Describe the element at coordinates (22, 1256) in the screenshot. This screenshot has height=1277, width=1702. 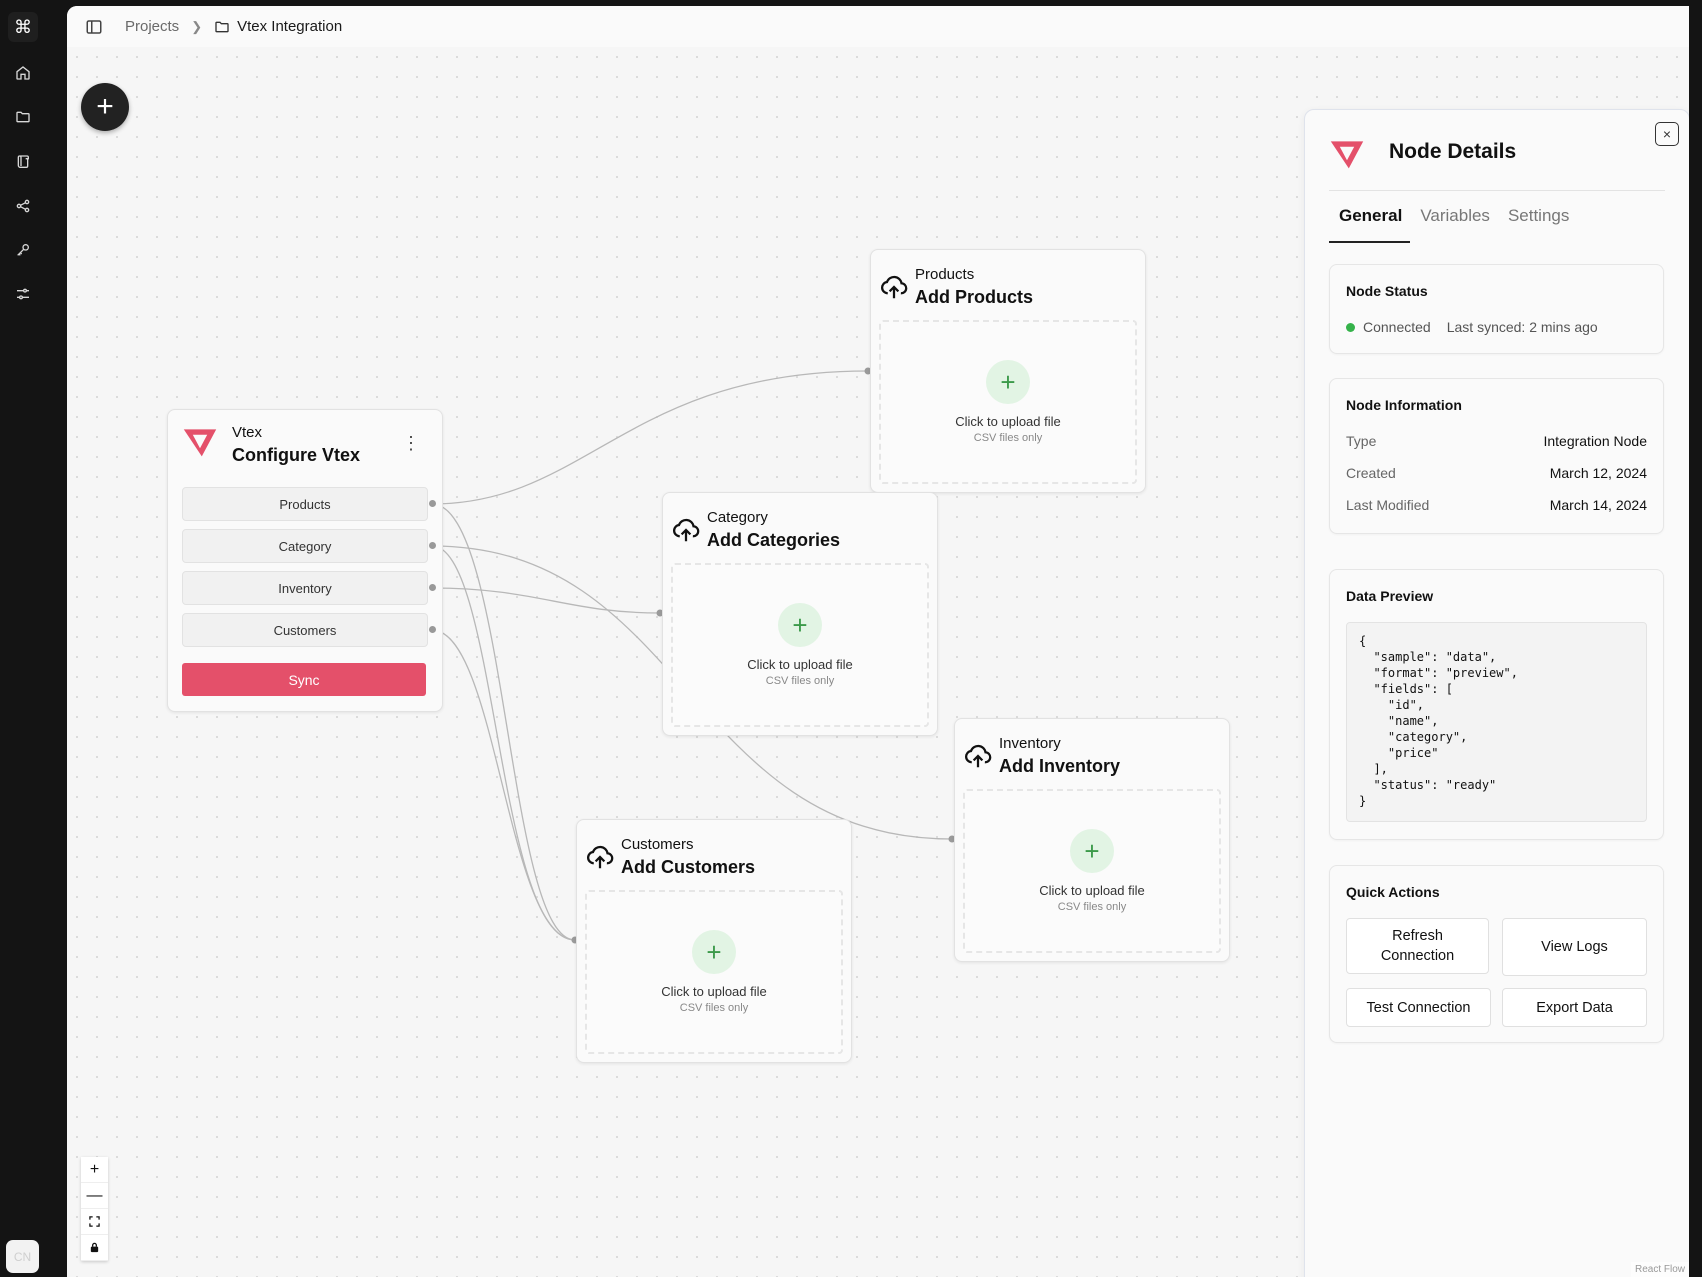
I see `avatar: CN` at that location.